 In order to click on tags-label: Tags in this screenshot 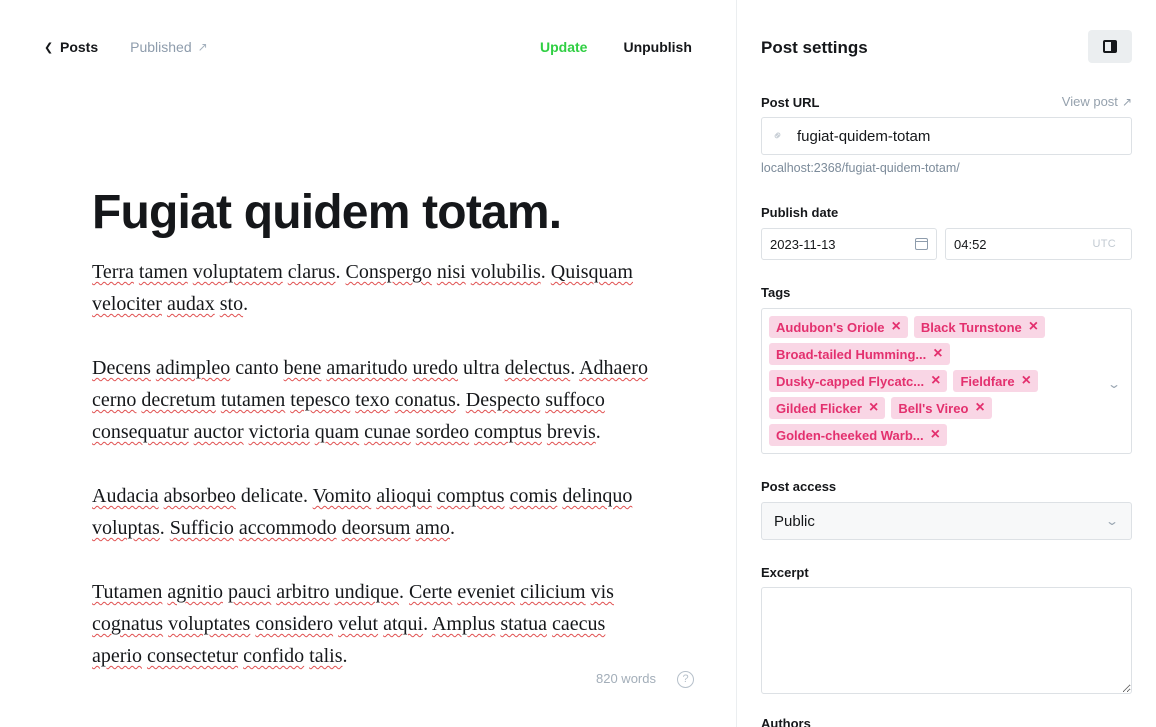, I will do `click(776, 292)`.